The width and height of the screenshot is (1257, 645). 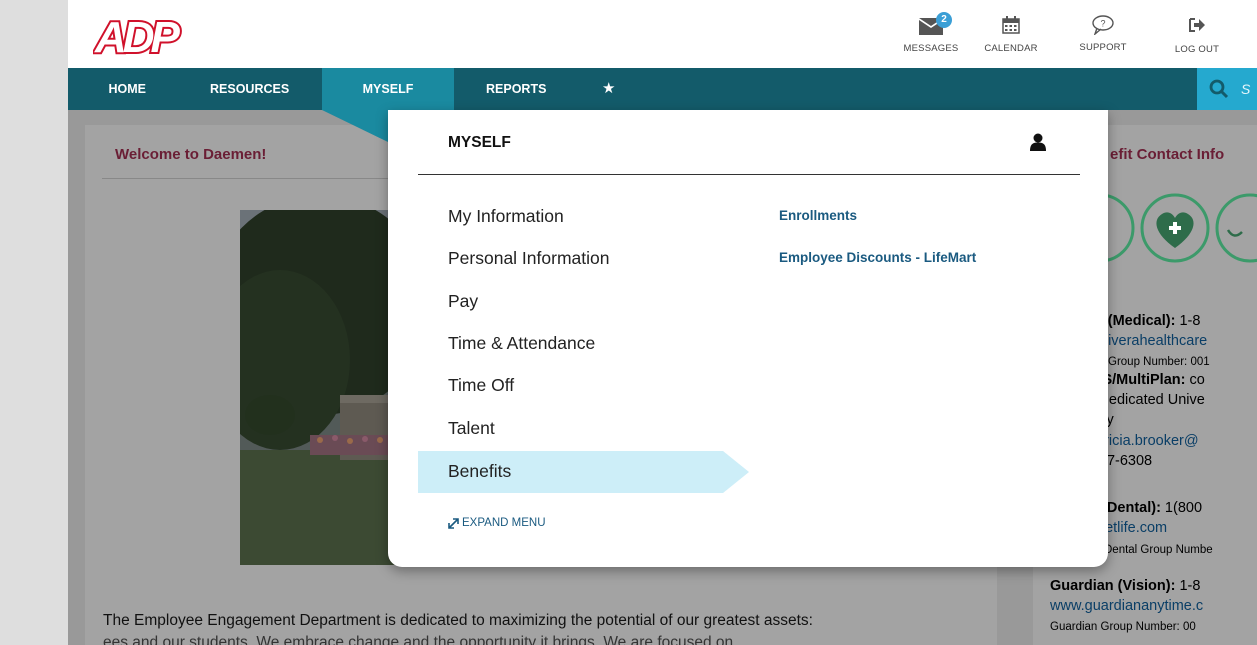 I want to click on benefit-contact-heading: efit Contact Info, so click(x=1167, y=154).